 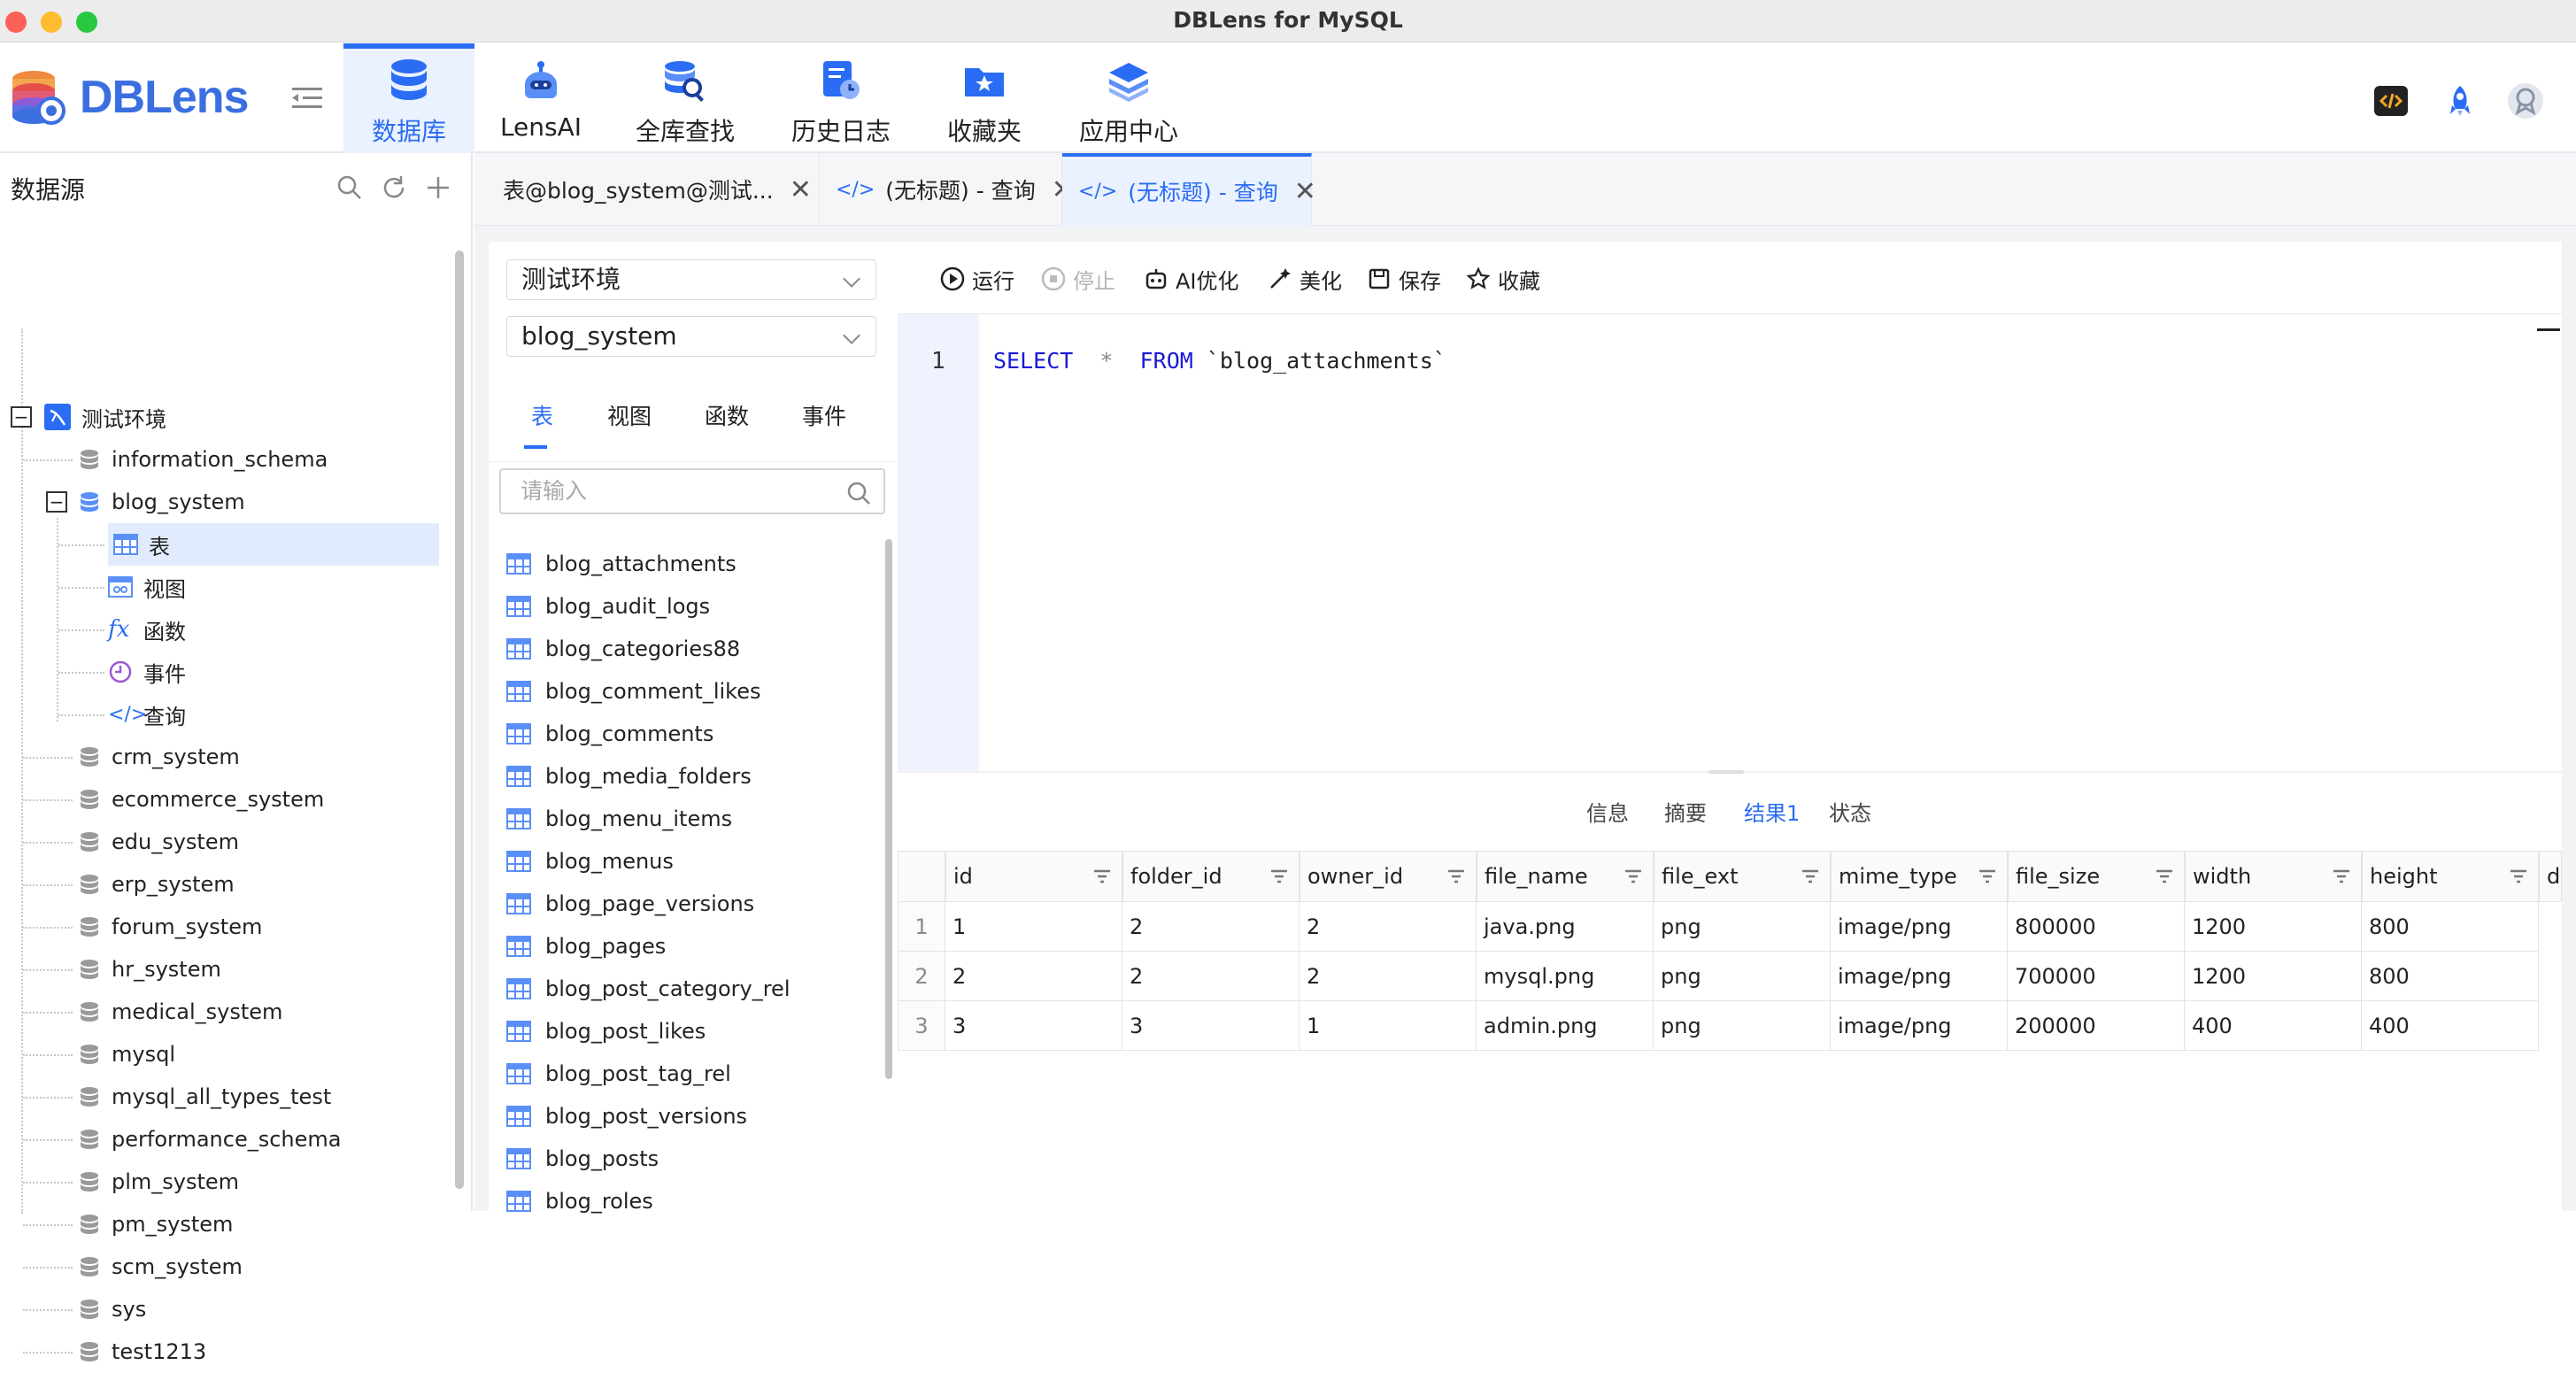 What do you see at coordinates (1211, 876) in the screenshot?
I see `column-header: folder_id` at bounding box center [1211, 876].